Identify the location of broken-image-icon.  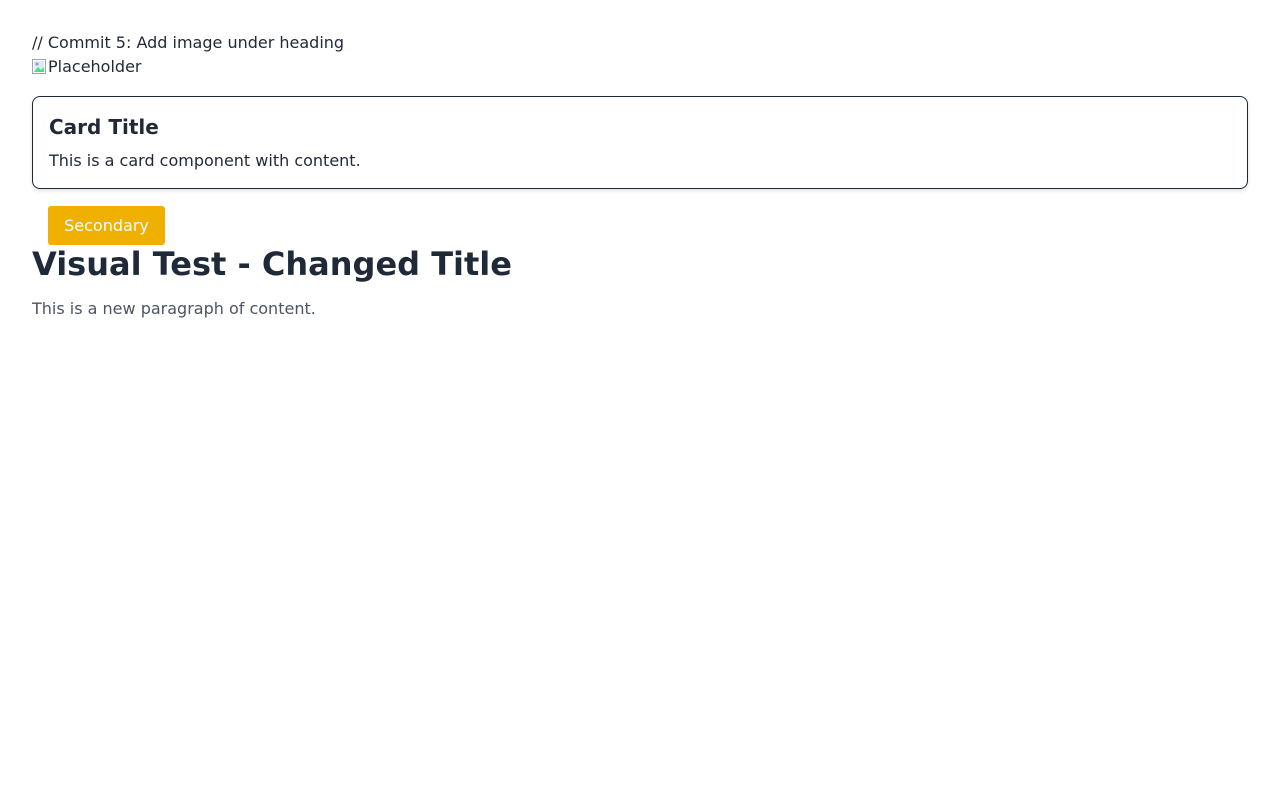
(40, 67).